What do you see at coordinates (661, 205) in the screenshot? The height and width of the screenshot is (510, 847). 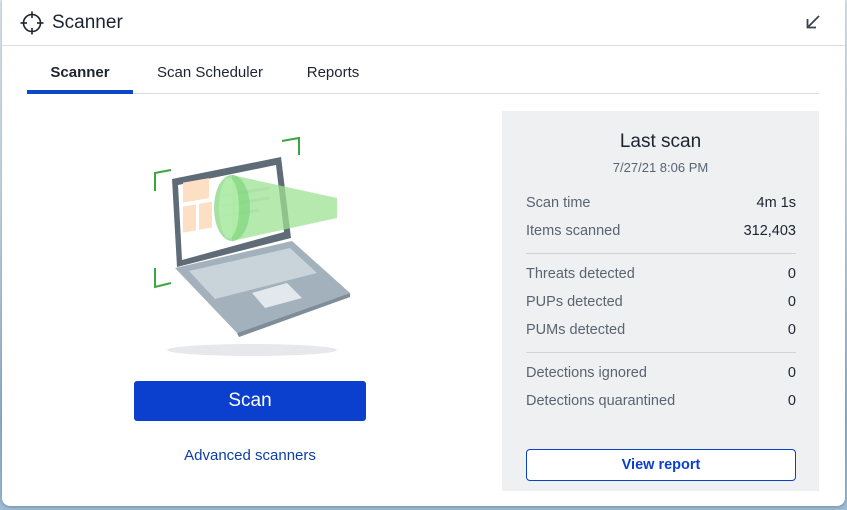 I see `stat-row-scan-time: Scan time 4m 1s` at bounding box center [661, 205].